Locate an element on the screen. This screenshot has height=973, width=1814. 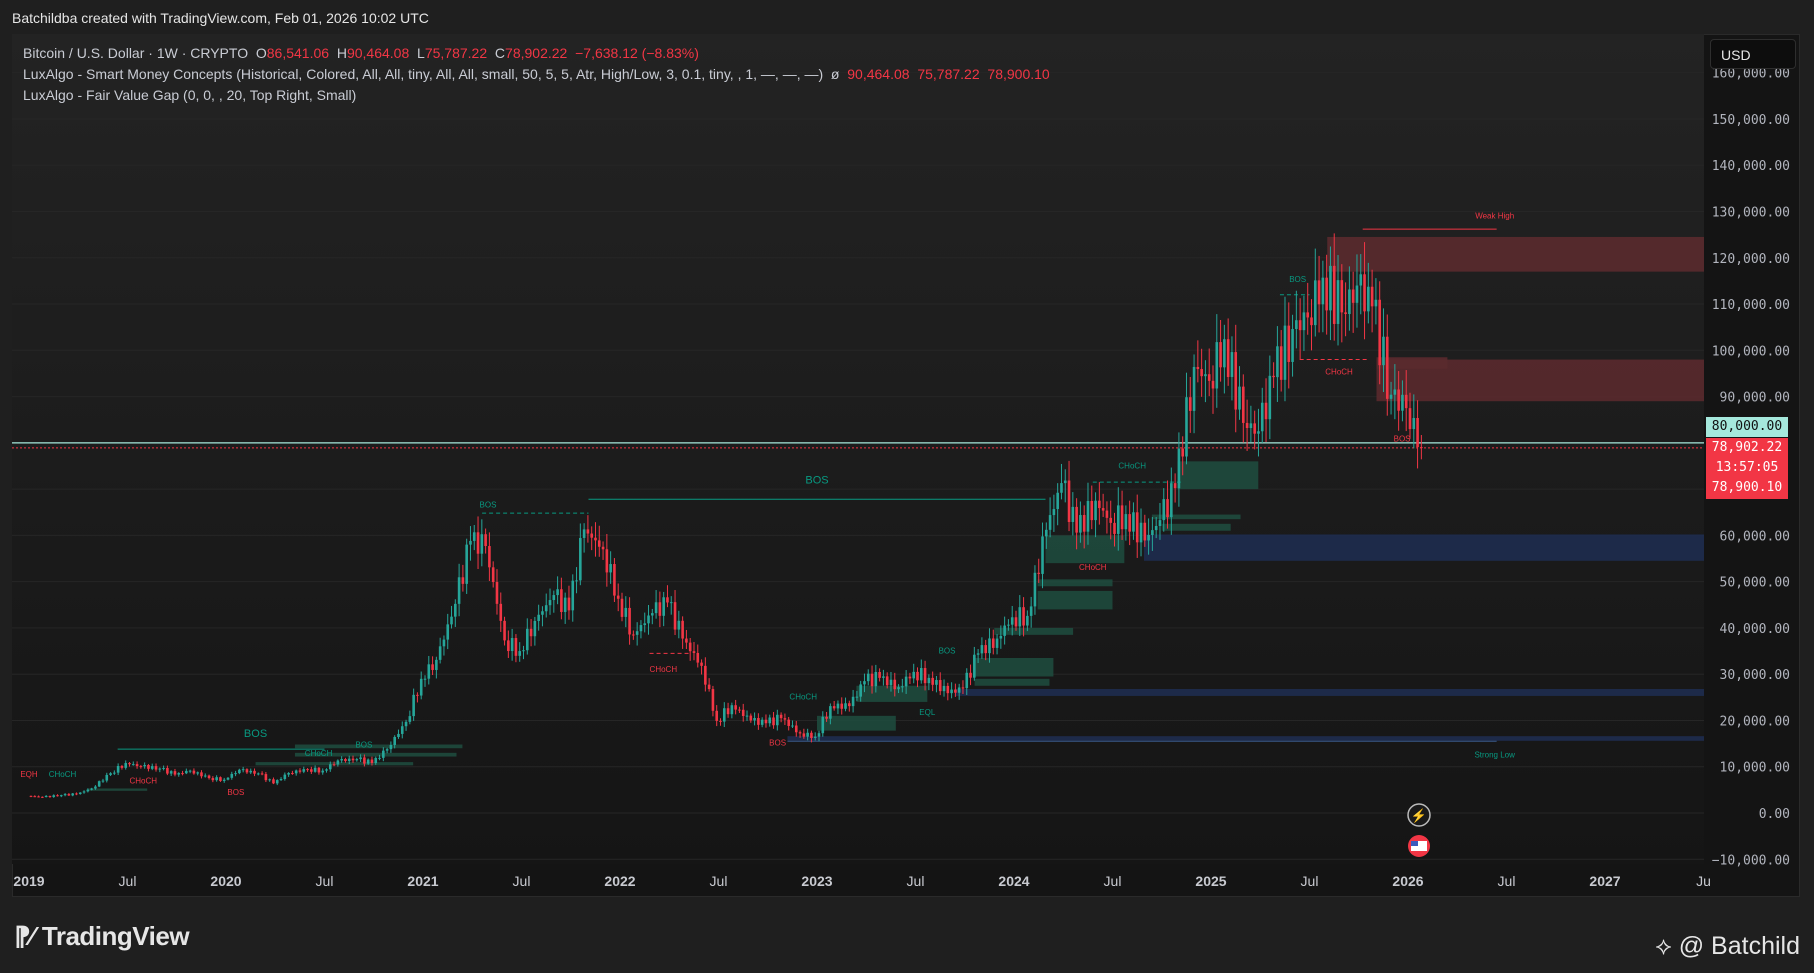
time-axis-label: 2027 is located at coordinates (1604, 881).